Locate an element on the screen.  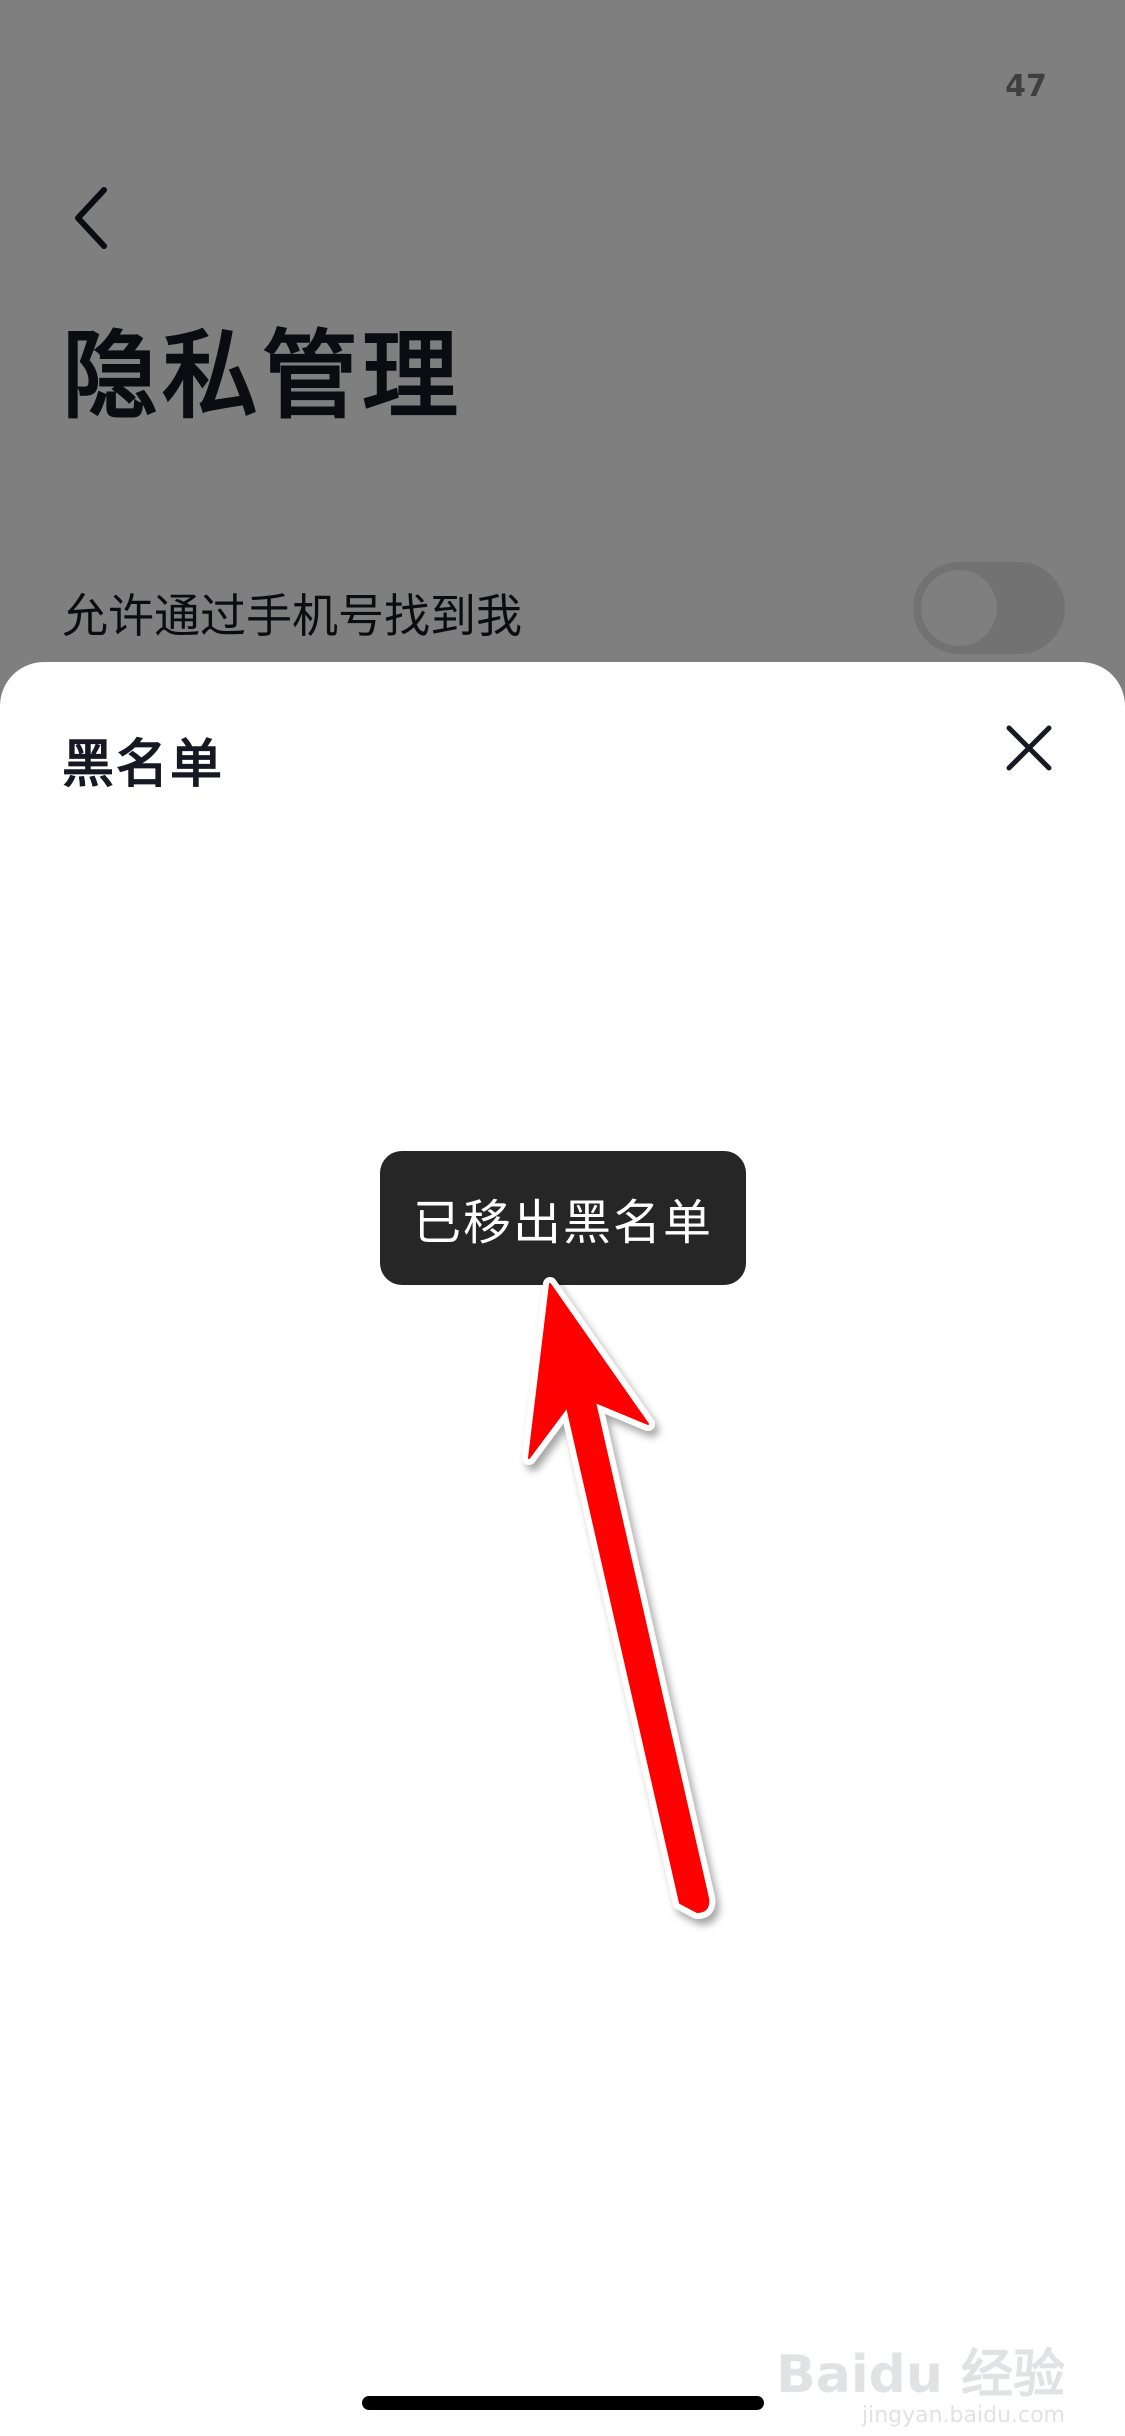
home-indicator is located at coordinates (563, 2403).